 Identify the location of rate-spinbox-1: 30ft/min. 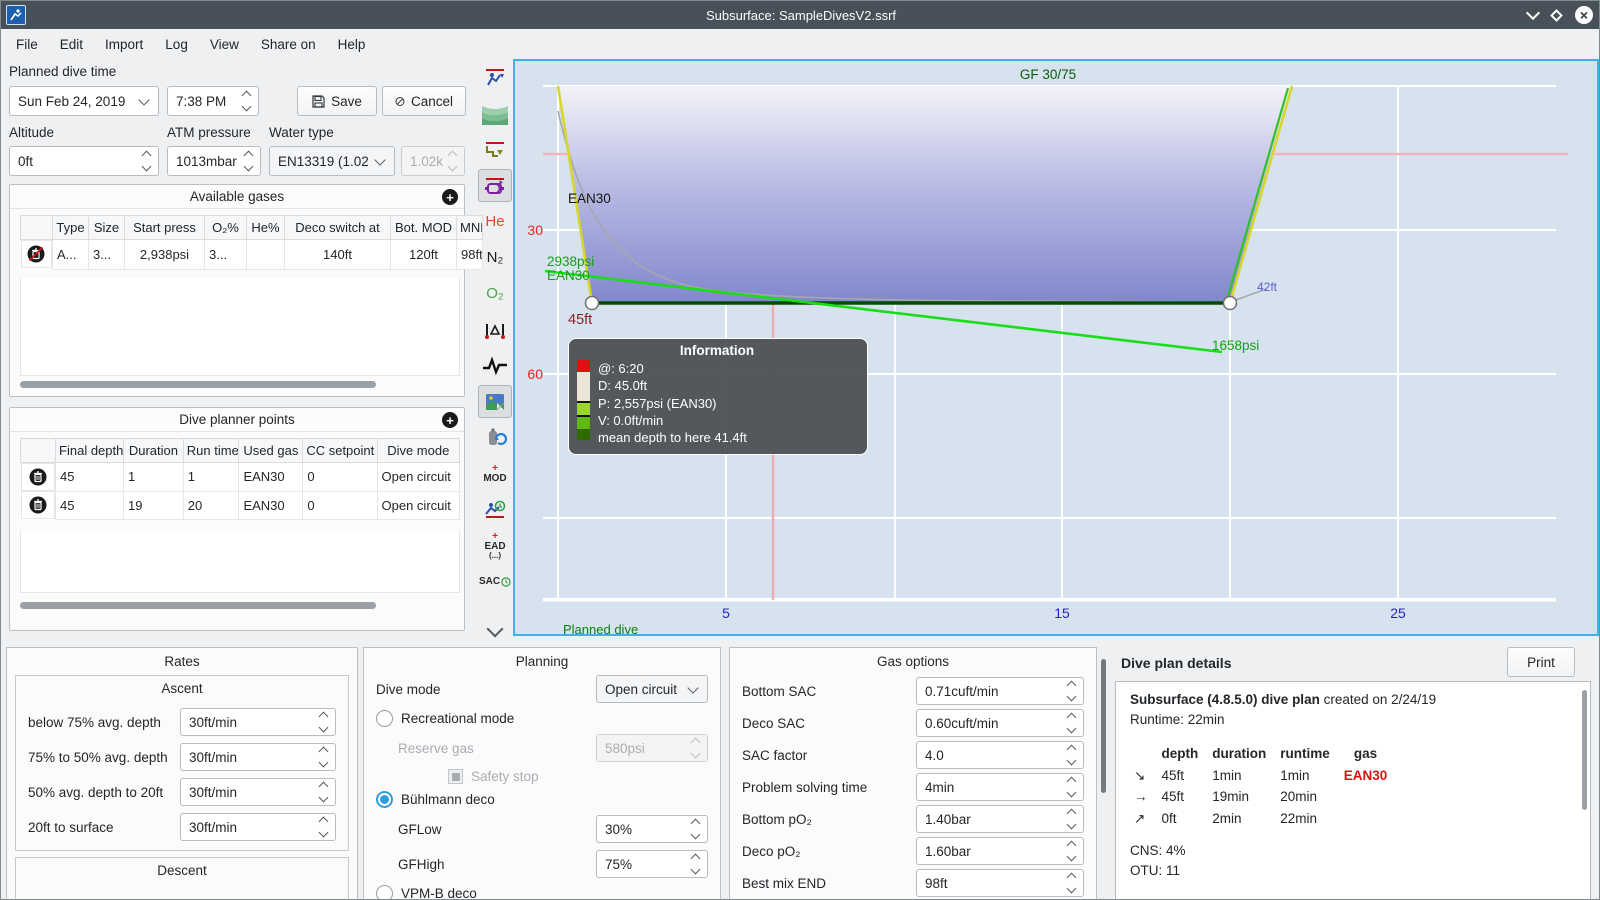
(258, 757).